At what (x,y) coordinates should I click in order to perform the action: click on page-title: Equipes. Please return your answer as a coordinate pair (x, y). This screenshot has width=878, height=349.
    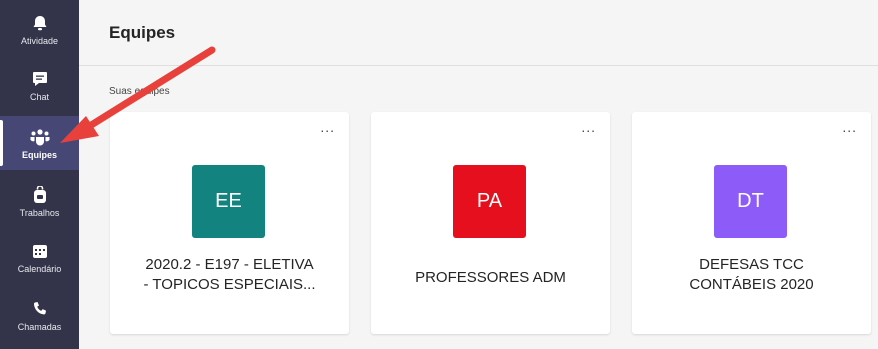
    Looking at the image, I should click on (142, 32).